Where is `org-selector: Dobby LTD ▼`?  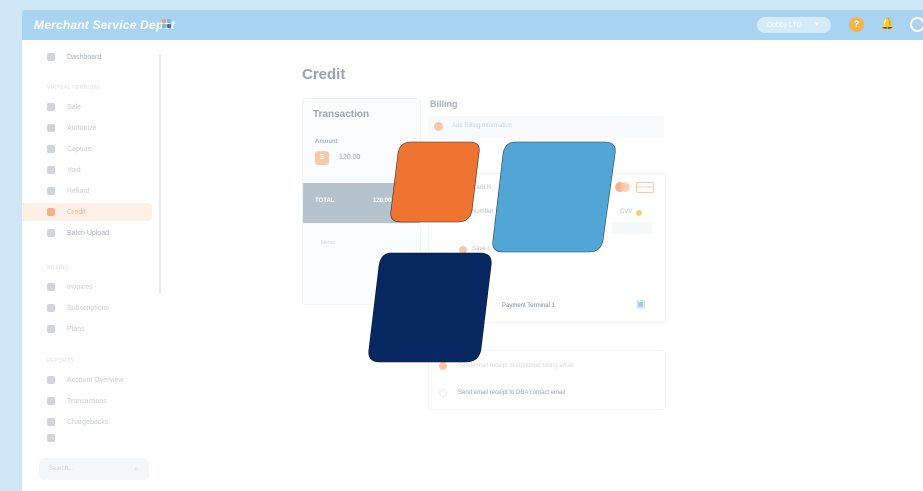 org-selector: Dobby LTD ▼ is located at coordinates (794, 25).